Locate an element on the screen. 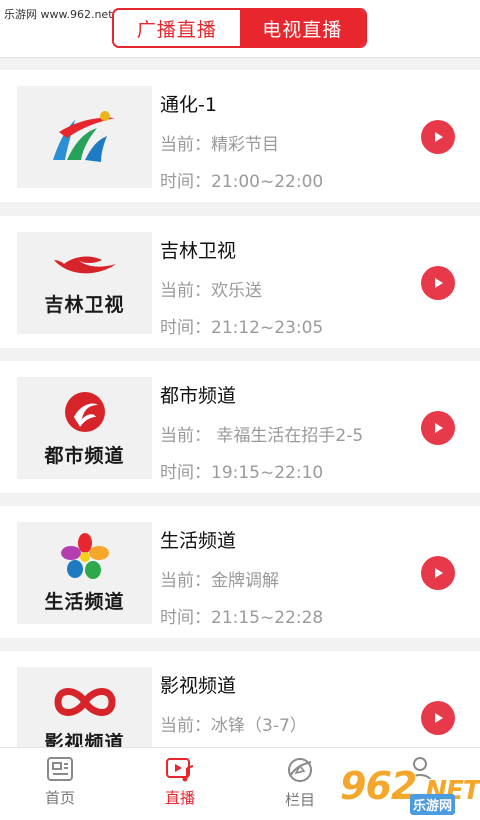  top-header: 乐游网 www.962.net 广播直播 电视直播 is located at coordinates (240, 29).